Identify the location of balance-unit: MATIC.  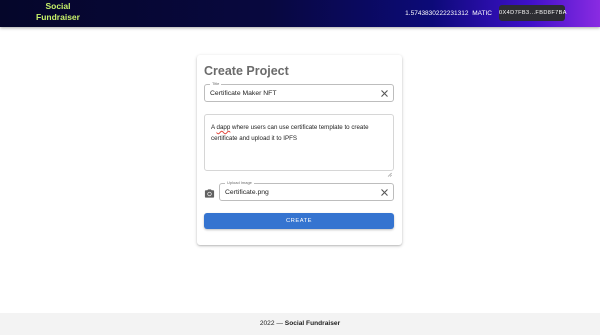
(482, 13).